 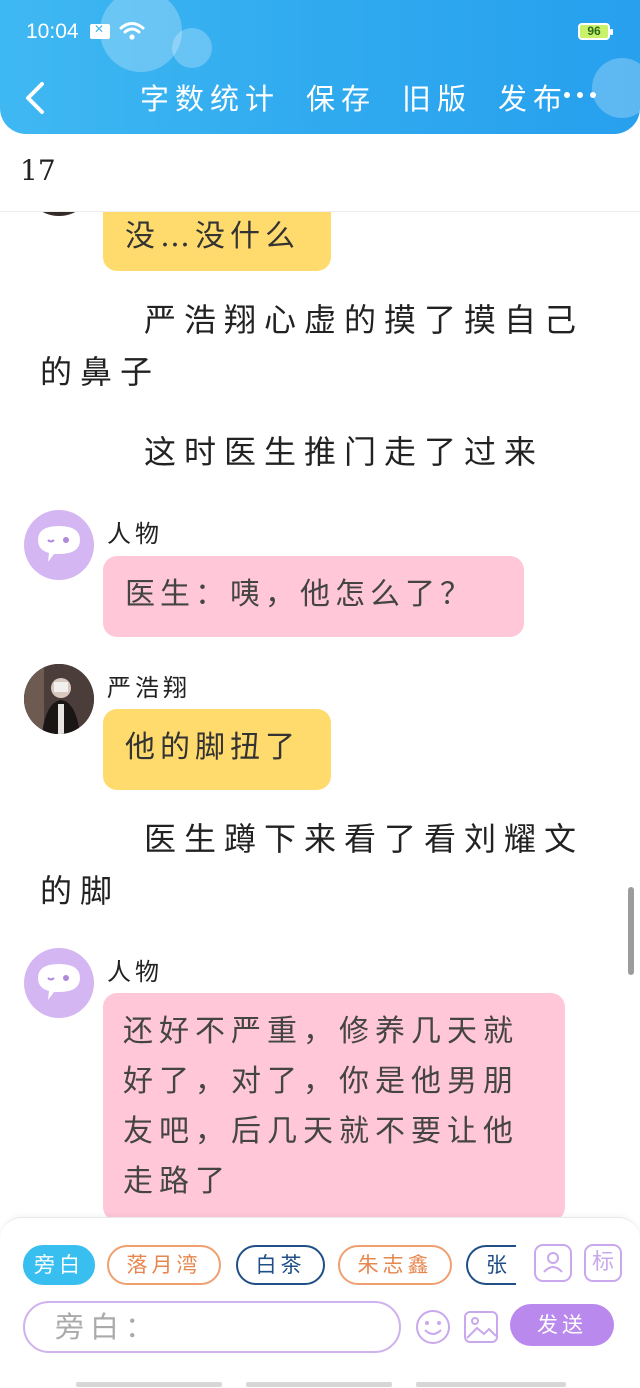 I want to click on narration-text: 严浩翔心虚的摸了摸自己的鼻子, so click(x=325, y=346).